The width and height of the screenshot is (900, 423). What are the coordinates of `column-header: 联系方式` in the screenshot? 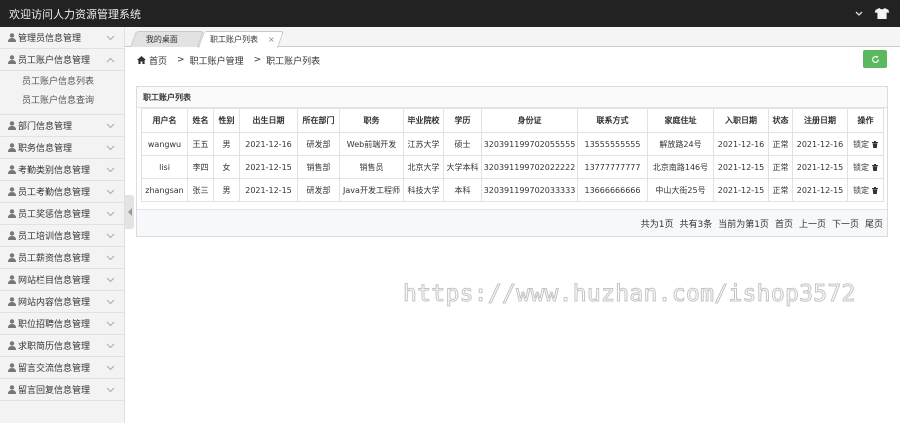 It's located at (612, 120).